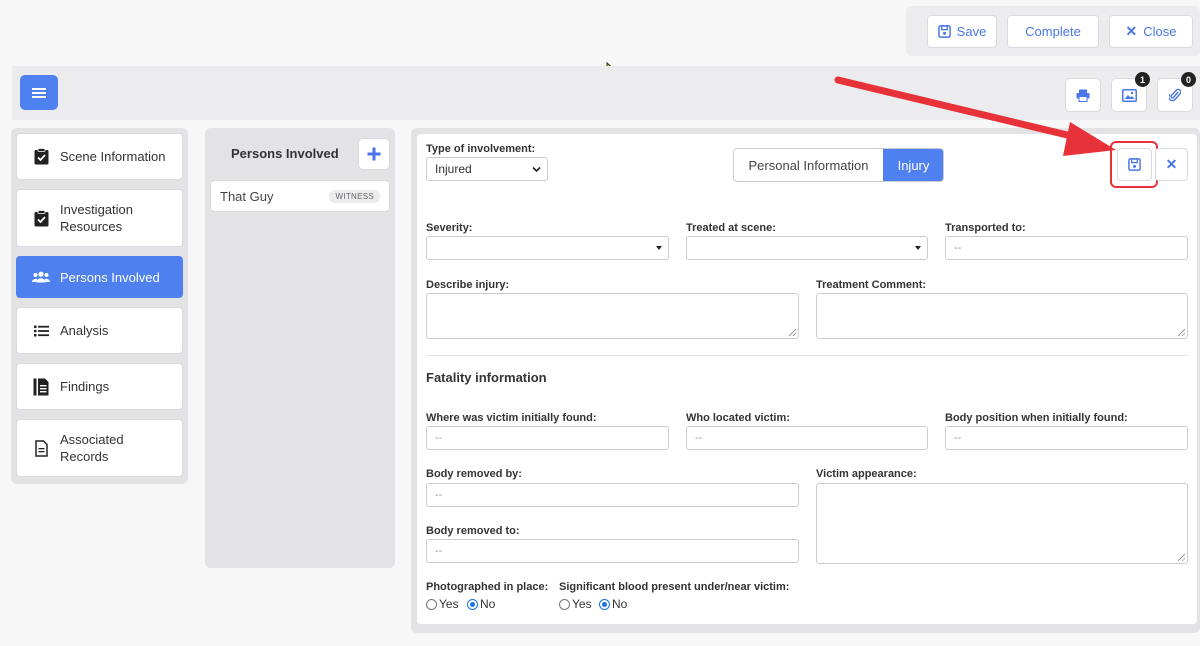  Describe the element at coordinates (486, 377) in the screenshot. I see `fatality-heading: Fatality information` at that location.